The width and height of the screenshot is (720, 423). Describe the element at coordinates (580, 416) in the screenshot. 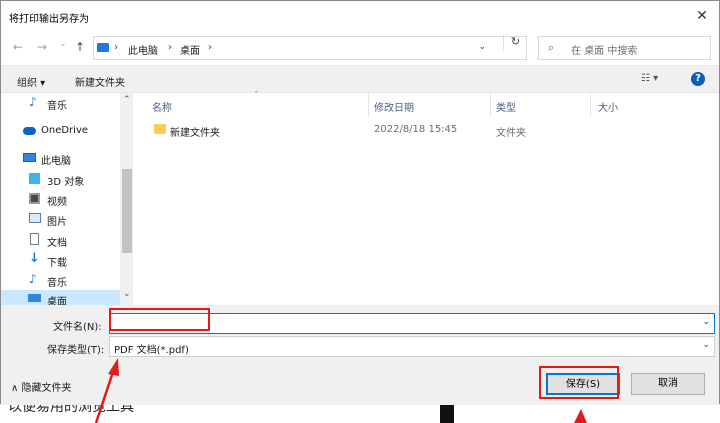

I see `annotation-arrow-save` at that location.